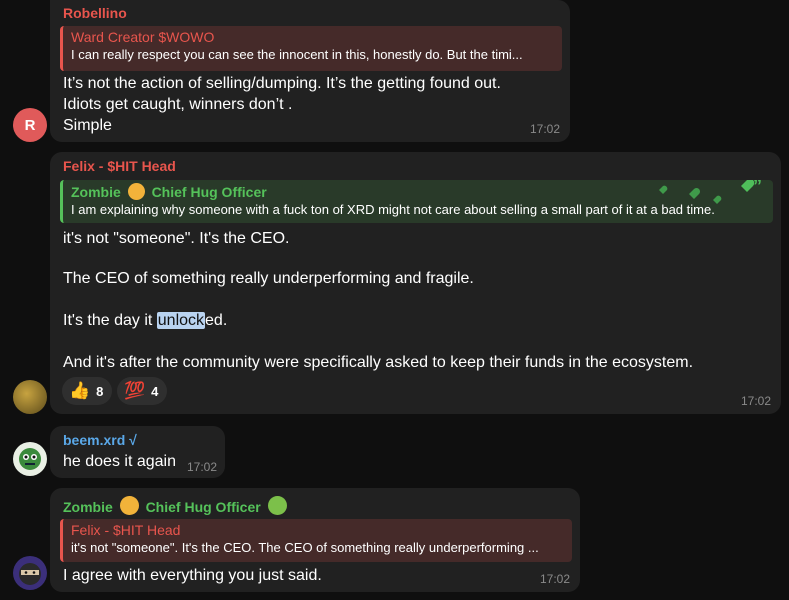  I want to click on reply-quote-title: Ward Creator $WOWO, so click(143, 37).